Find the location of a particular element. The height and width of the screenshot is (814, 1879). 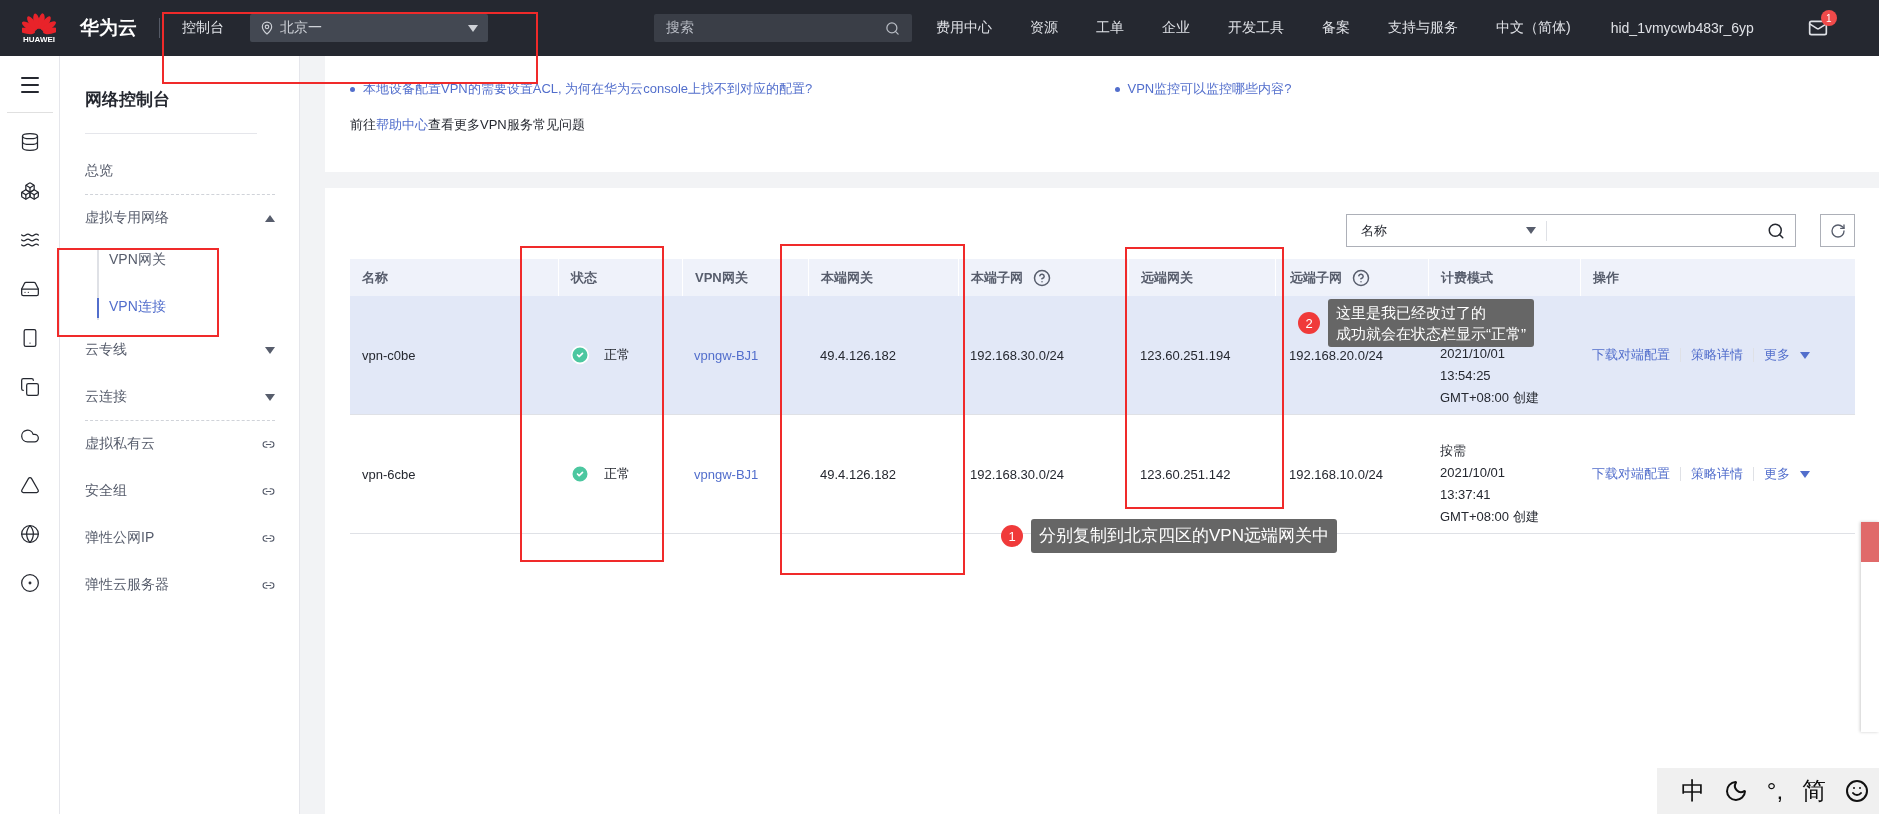

table-cell: 123.60.251.142 is located at coordinates (1185, 474).